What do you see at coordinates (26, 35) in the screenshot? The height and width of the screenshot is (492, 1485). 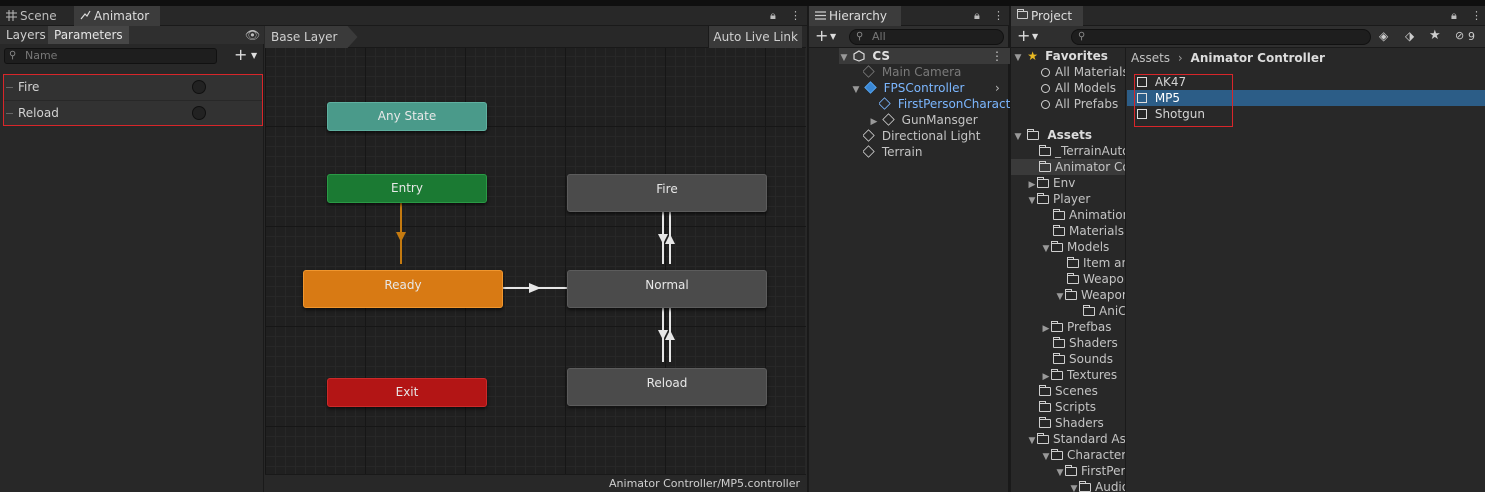 I see `tab-layers: Layers` at bounding box center [26, 35].